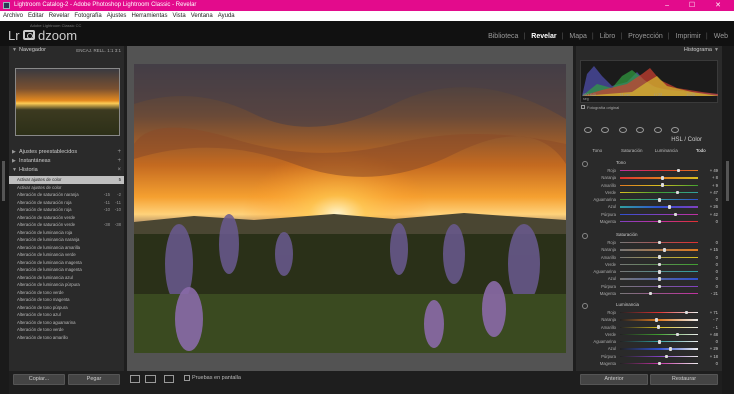 The image size is (734, 394). What do you see at coordinates (688, 36) in the screenshot?
I see `module-5: Imprimir` at bounding box center [688, 36].